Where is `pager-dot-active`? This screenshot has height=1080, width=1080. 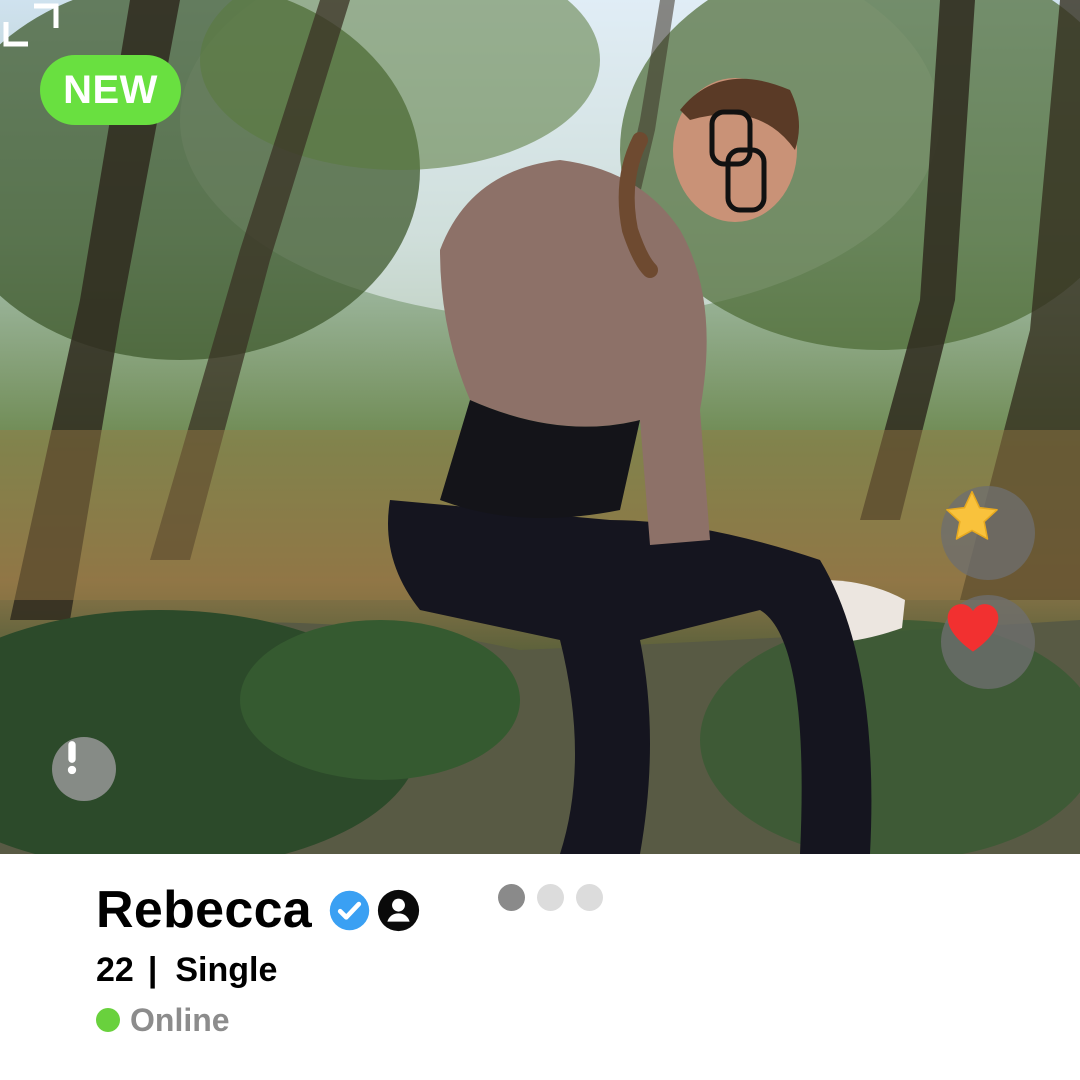 pager-dot-active is located at coordinates (511, 897).